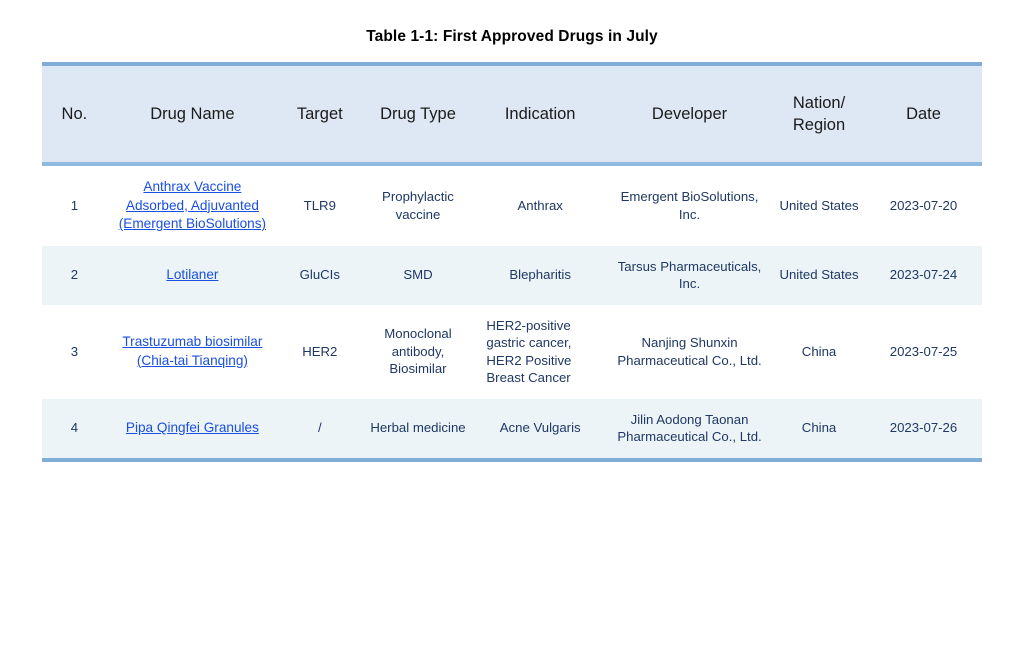 The width and height of the screenshot is (1024, 661). What do you see at coordinates (923, 115) in the screenshot?
I see `column-header-date: Date` at bounding box center [923, 115].